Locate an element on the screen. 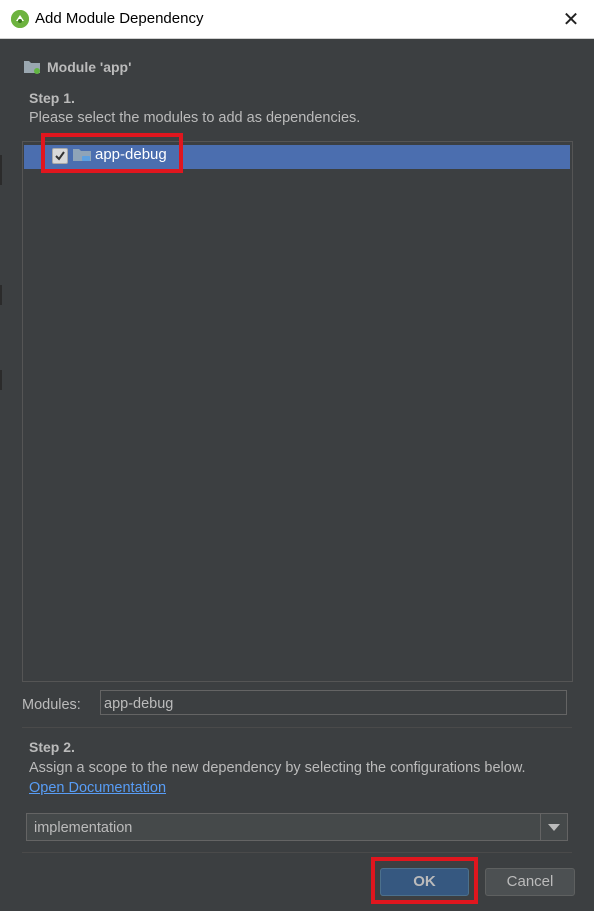  android-studio-icon is located at coordinates (20, 19).